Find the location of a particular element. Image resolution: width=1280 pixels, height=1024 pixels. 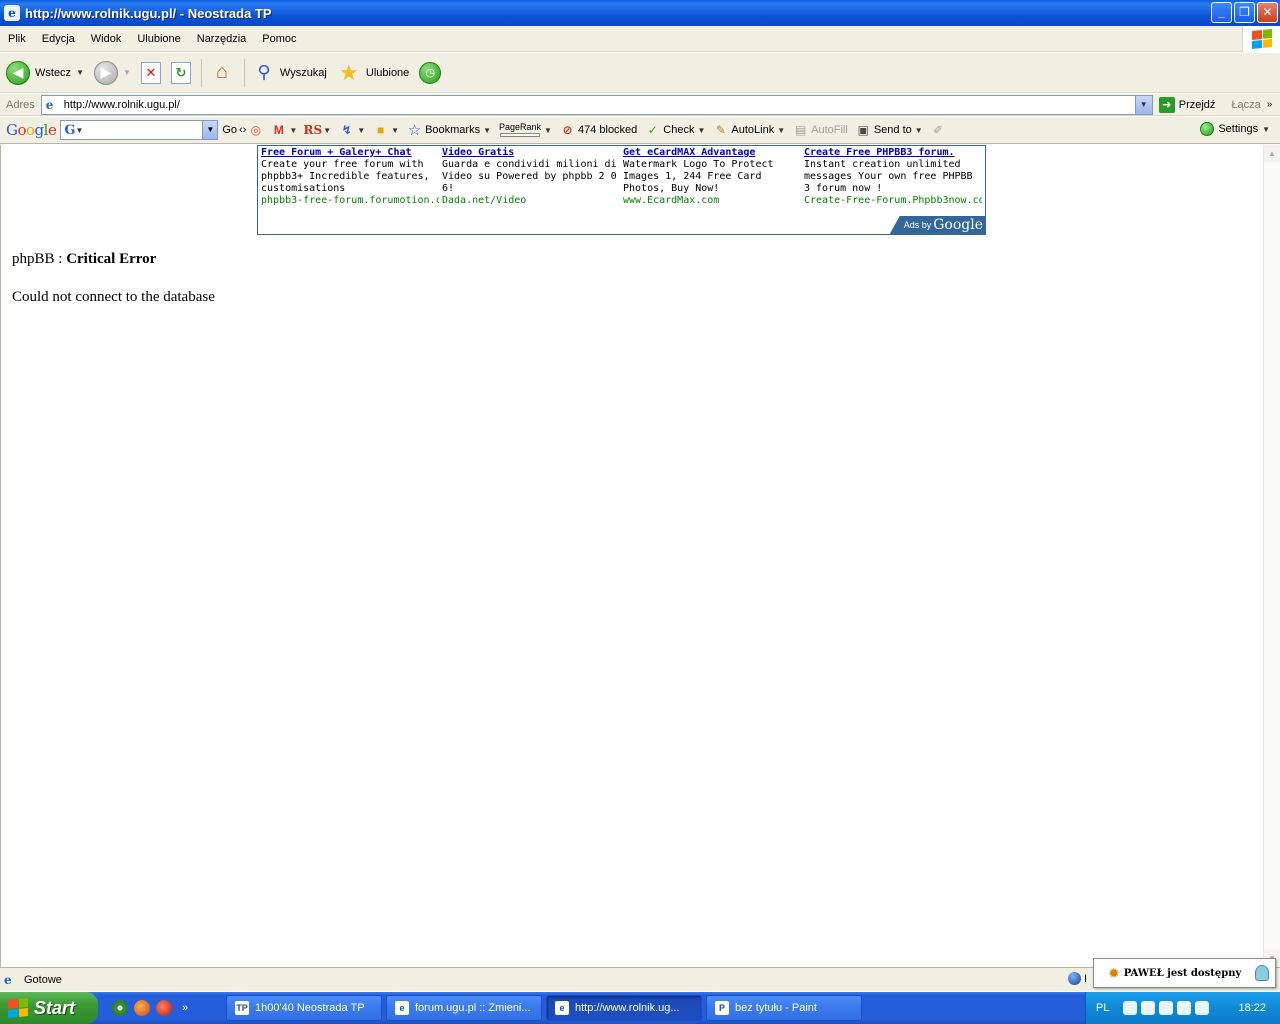

bookmarks-button: ☆ Bookmarks ▼ is located at coordinates (449, 130).